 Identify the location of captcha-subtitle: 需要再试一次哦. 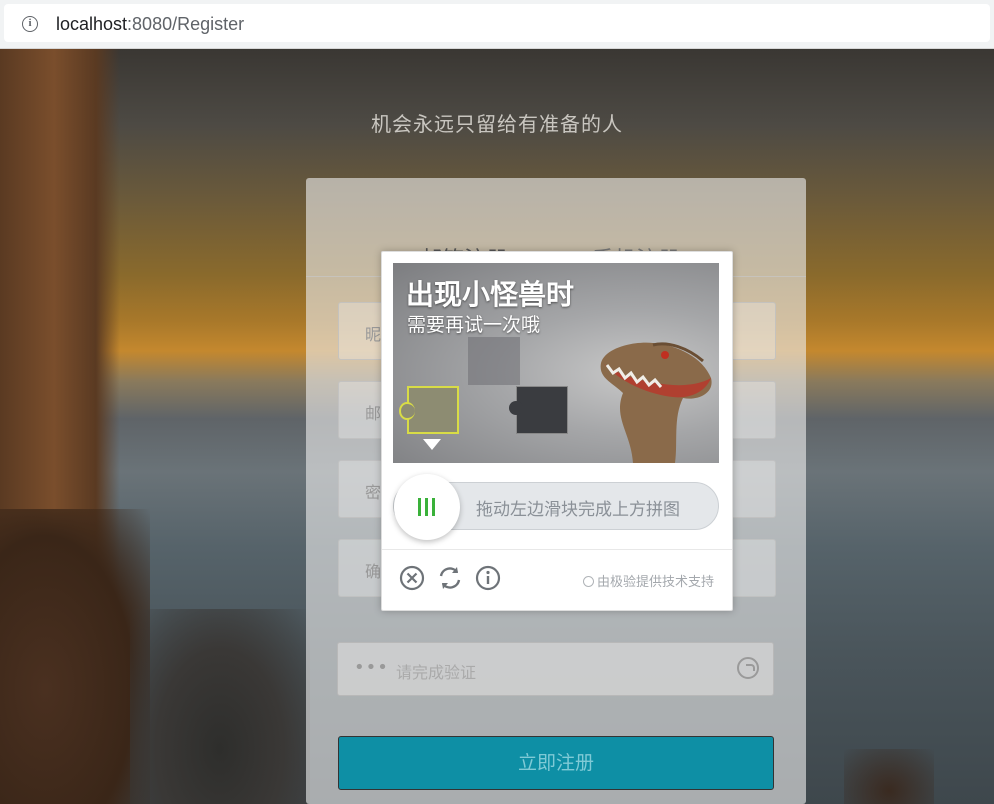
(474, 325).